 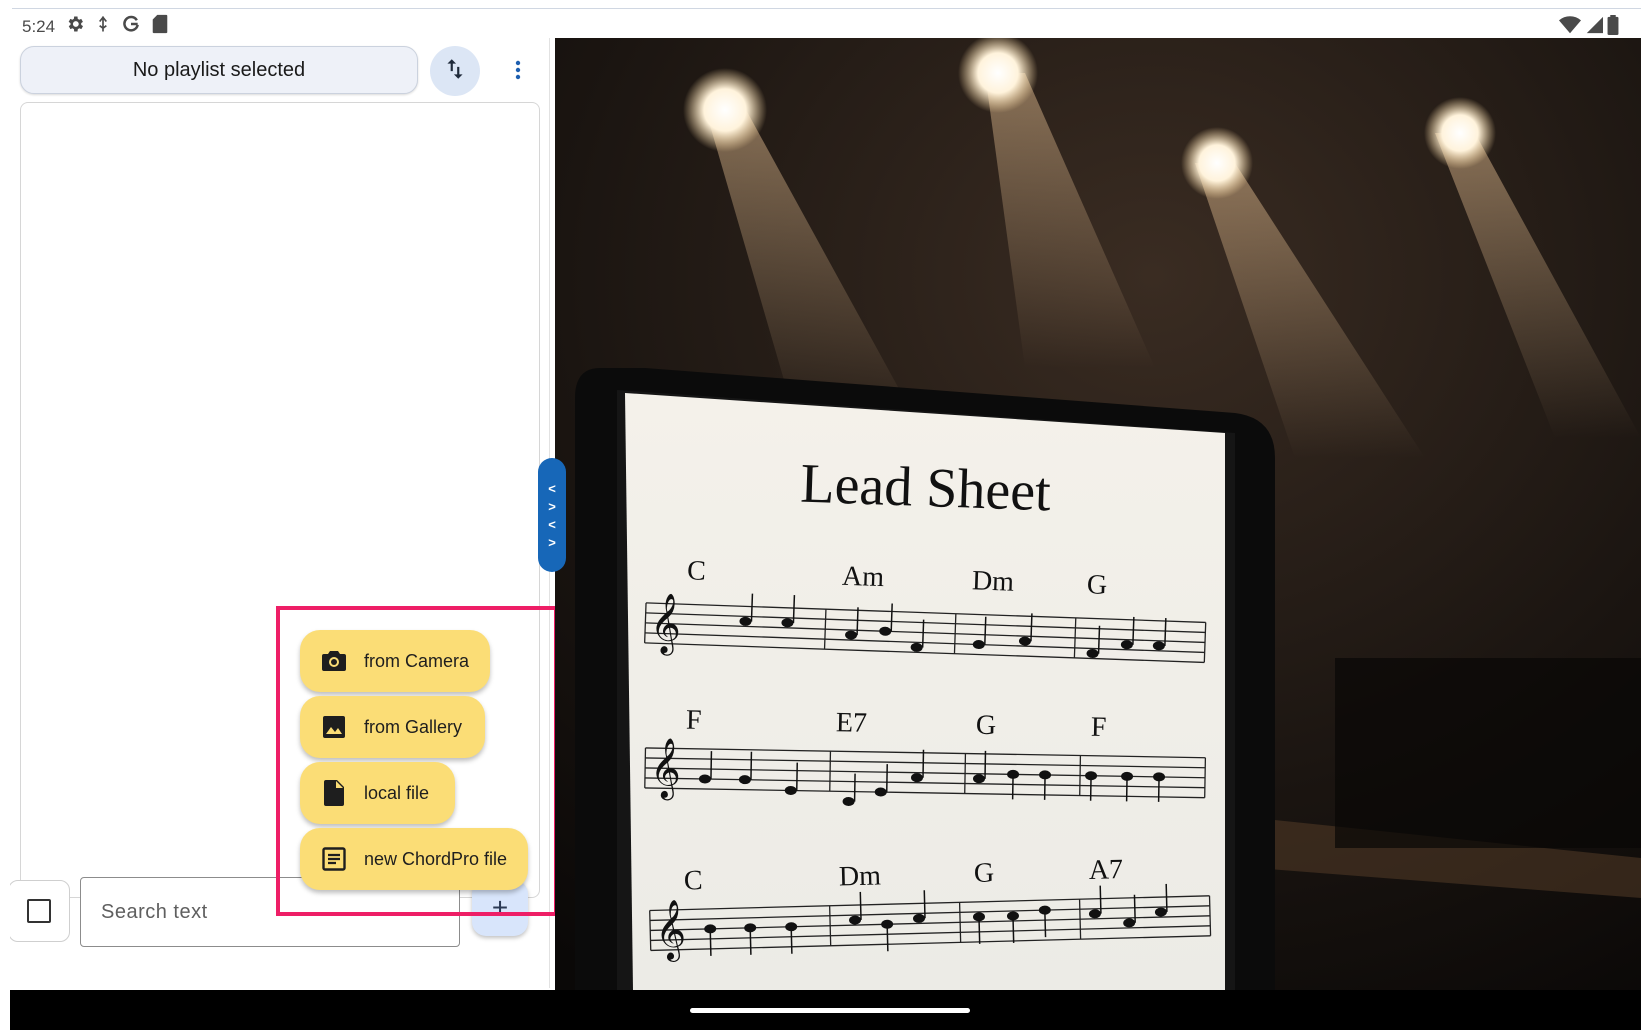 I want to click on chord-label: A7, so click(x=1105, y=870).